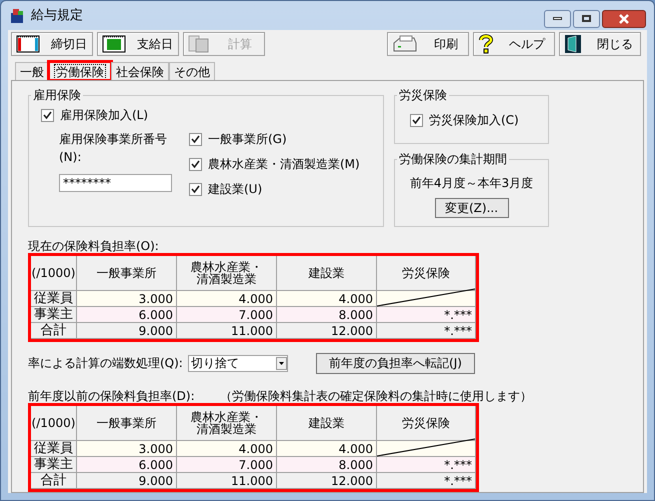  I want to click on rounding-dropdown: 切り捨て, so click(238, 363).